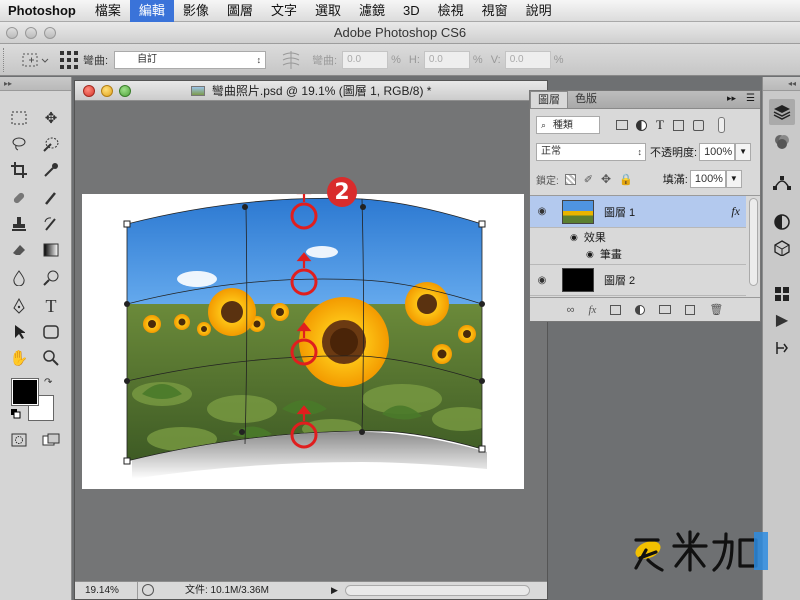 The height and width of the screenshot is (600, 800). Describe the element at coordinates (638, 280) in the screenshot. I see `layer-row-2: ◉ 圖層 2` at that location.